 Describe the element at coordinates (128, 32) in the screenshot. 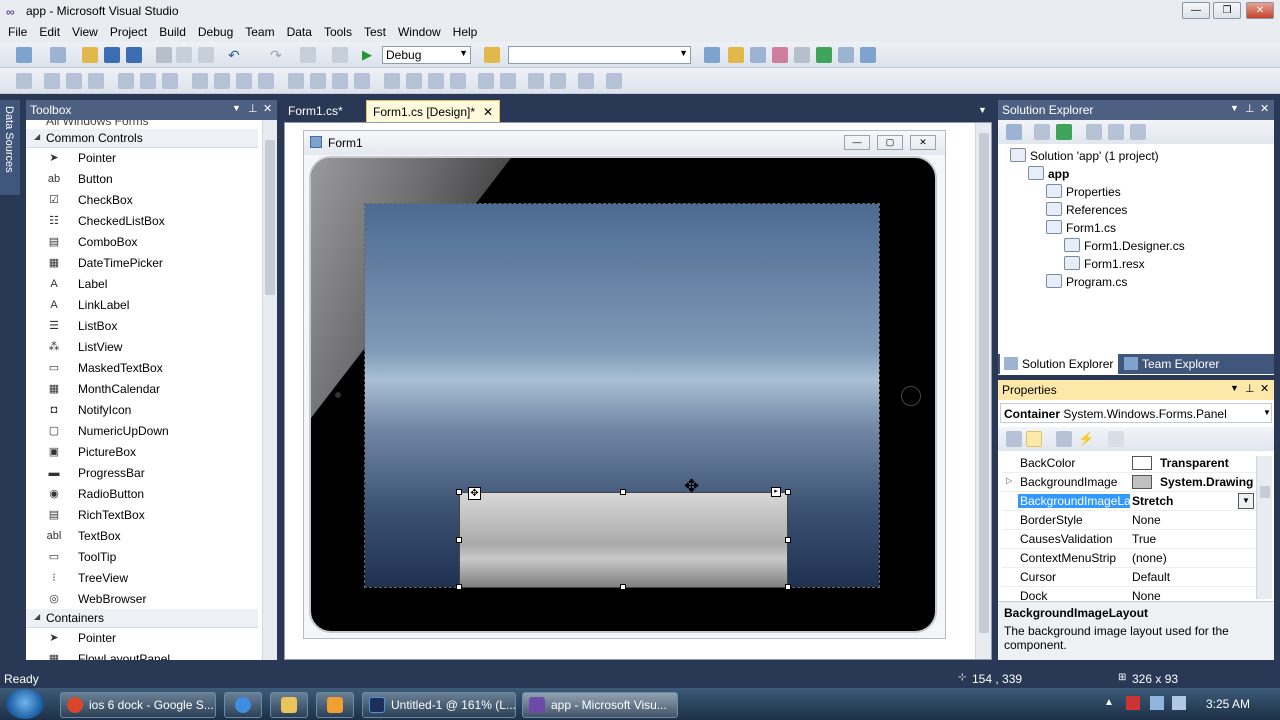

I see `menu-project: Project` at that location.